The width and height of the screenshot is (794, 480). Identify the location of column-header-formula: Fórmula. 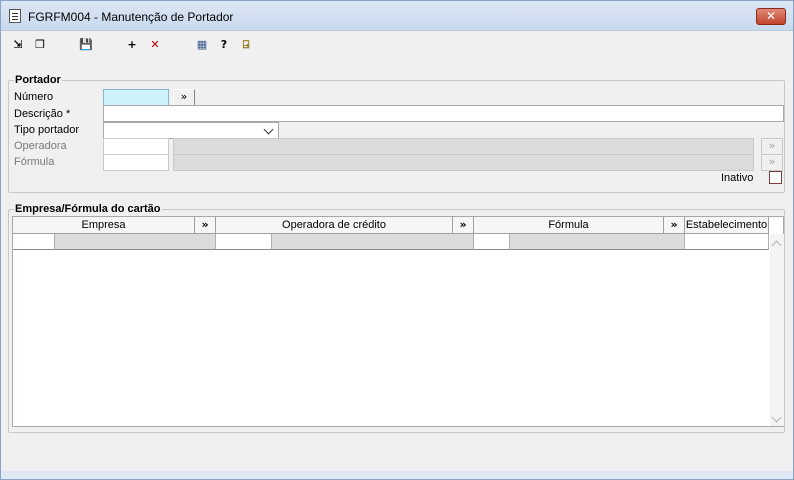
(569, 225).